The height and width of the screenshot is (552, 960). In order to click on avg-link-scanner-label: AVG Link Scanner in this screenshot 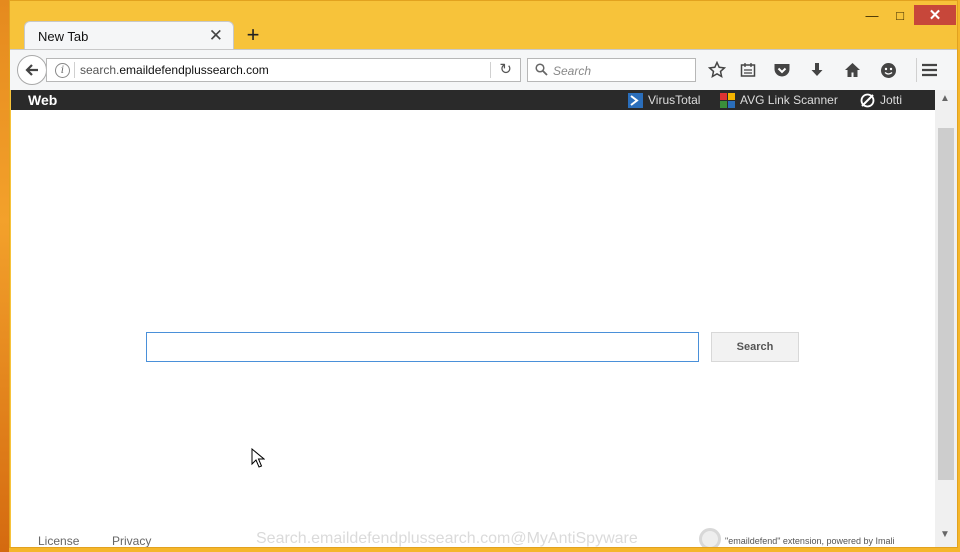, I will do `click(789, 100)`.